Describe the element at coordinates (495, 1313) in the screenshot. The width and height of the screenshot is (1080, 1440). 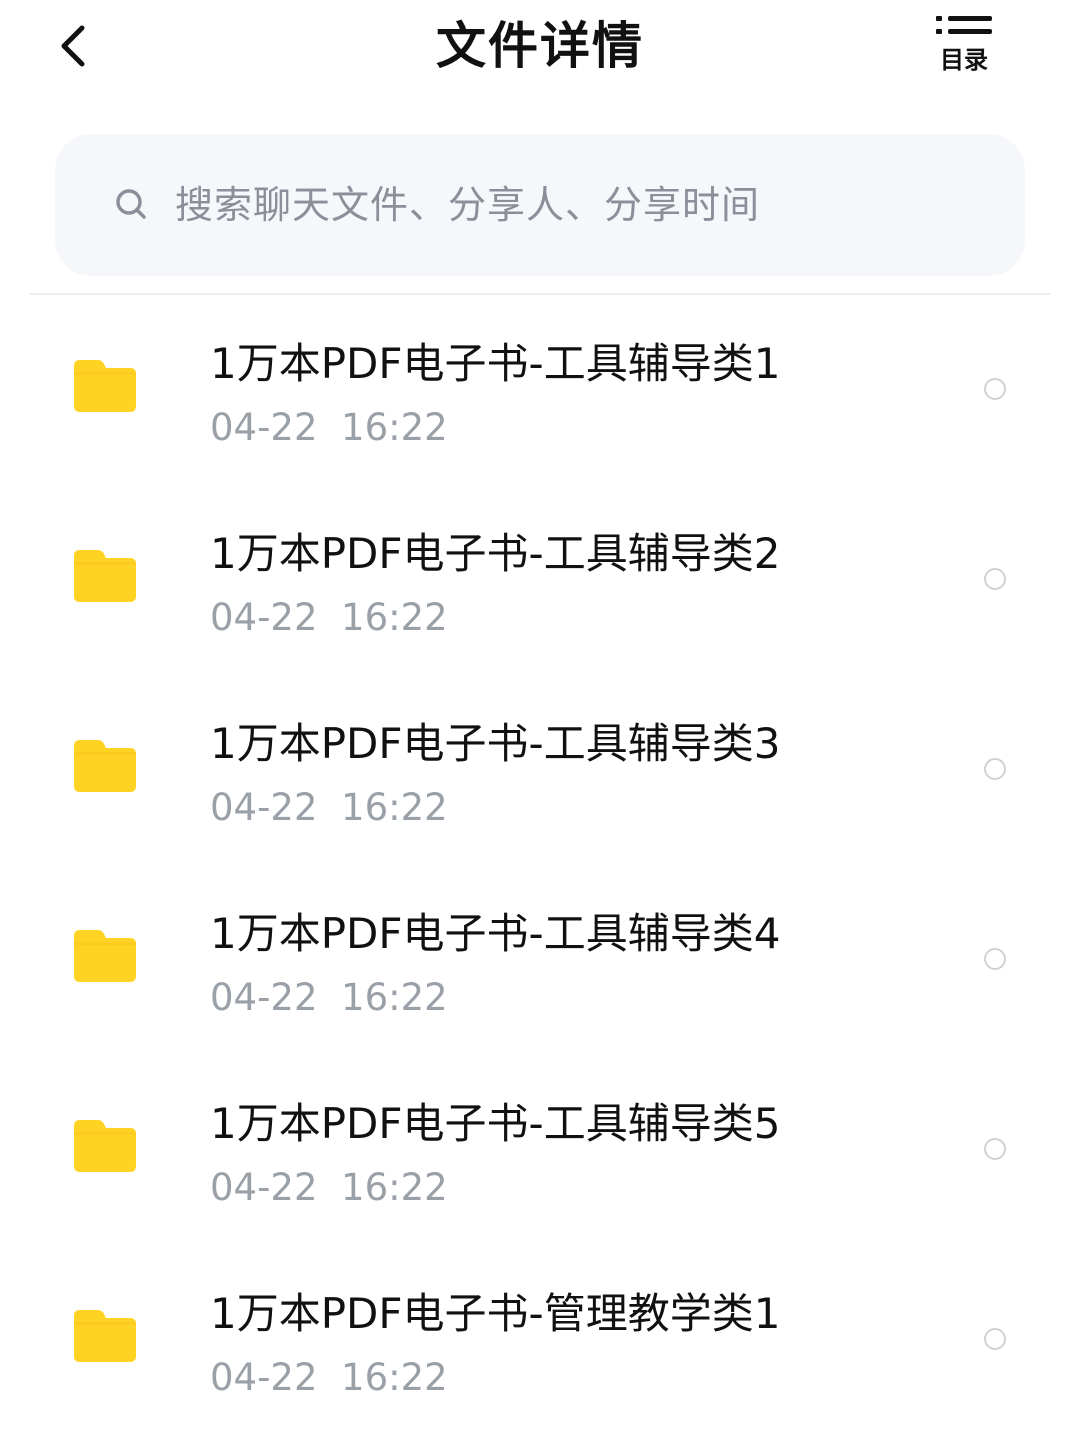
I see `file-name: 1万本PDF电子书-管理教学类1` at that location.